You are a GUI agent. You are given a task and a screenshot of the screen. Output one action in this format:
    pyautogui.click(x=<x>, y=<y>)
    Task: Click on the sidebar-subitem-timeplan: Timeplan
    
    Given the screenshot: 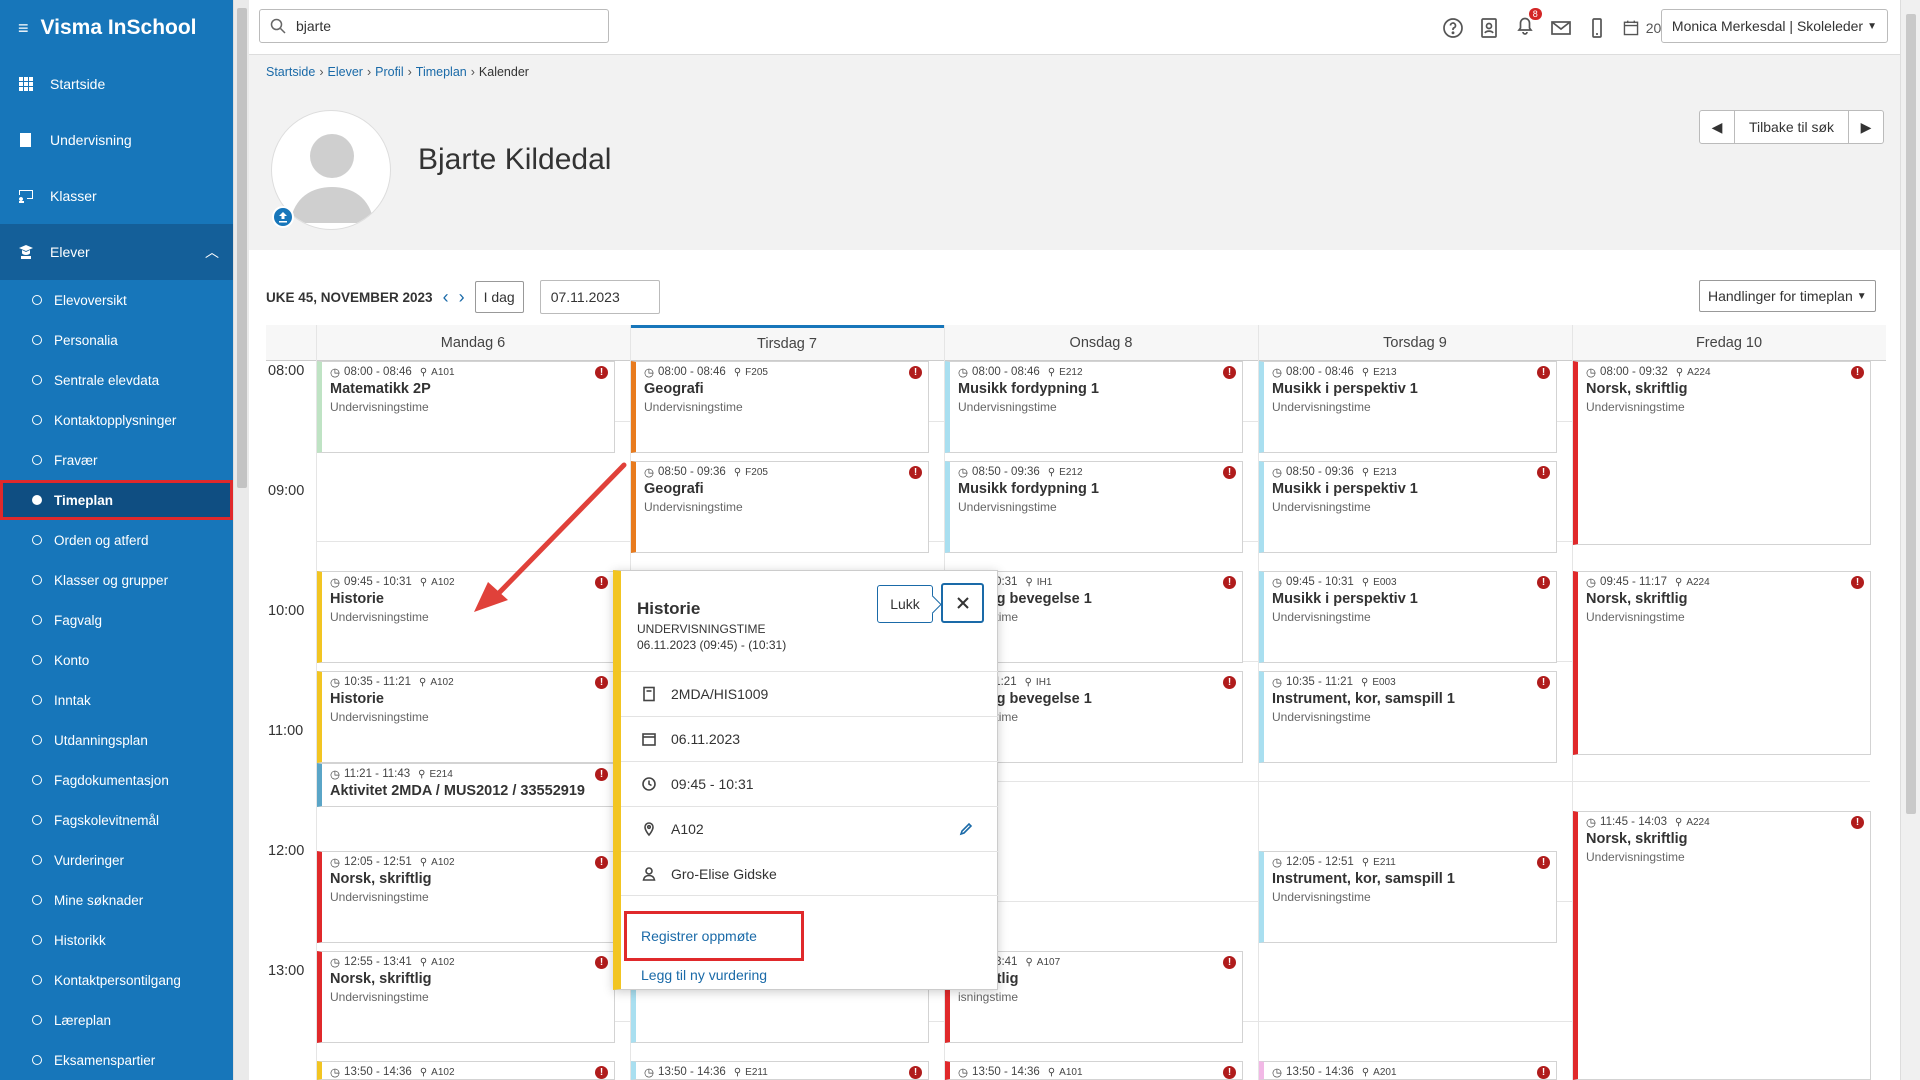 What is the action you would take?
    pyautogui.click(x=116, y=500)
    